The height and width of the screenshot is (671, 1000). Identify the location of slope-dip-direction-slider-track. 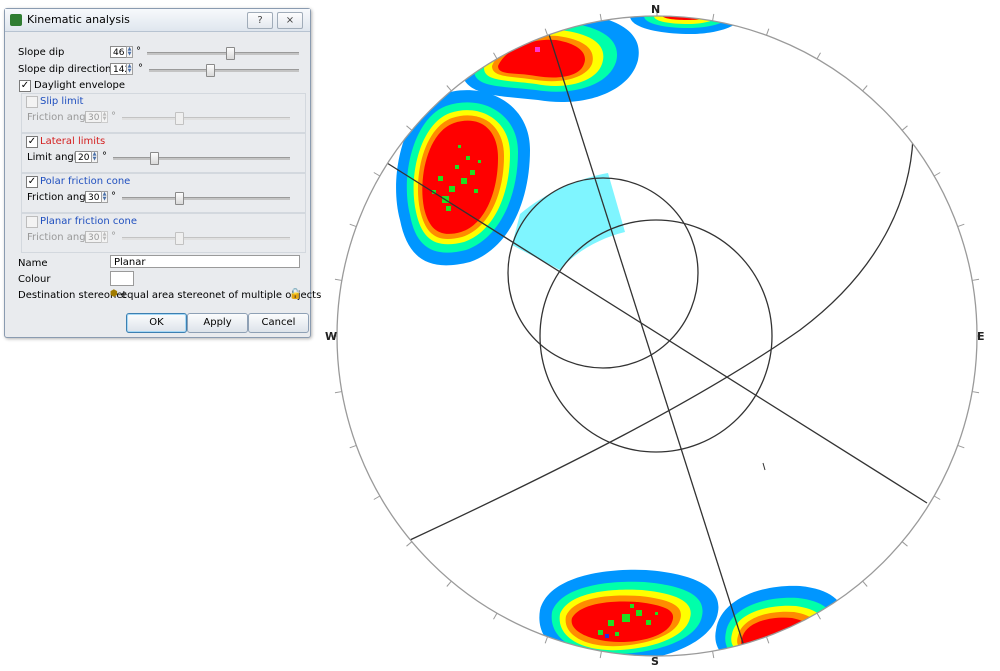
(224, 70).